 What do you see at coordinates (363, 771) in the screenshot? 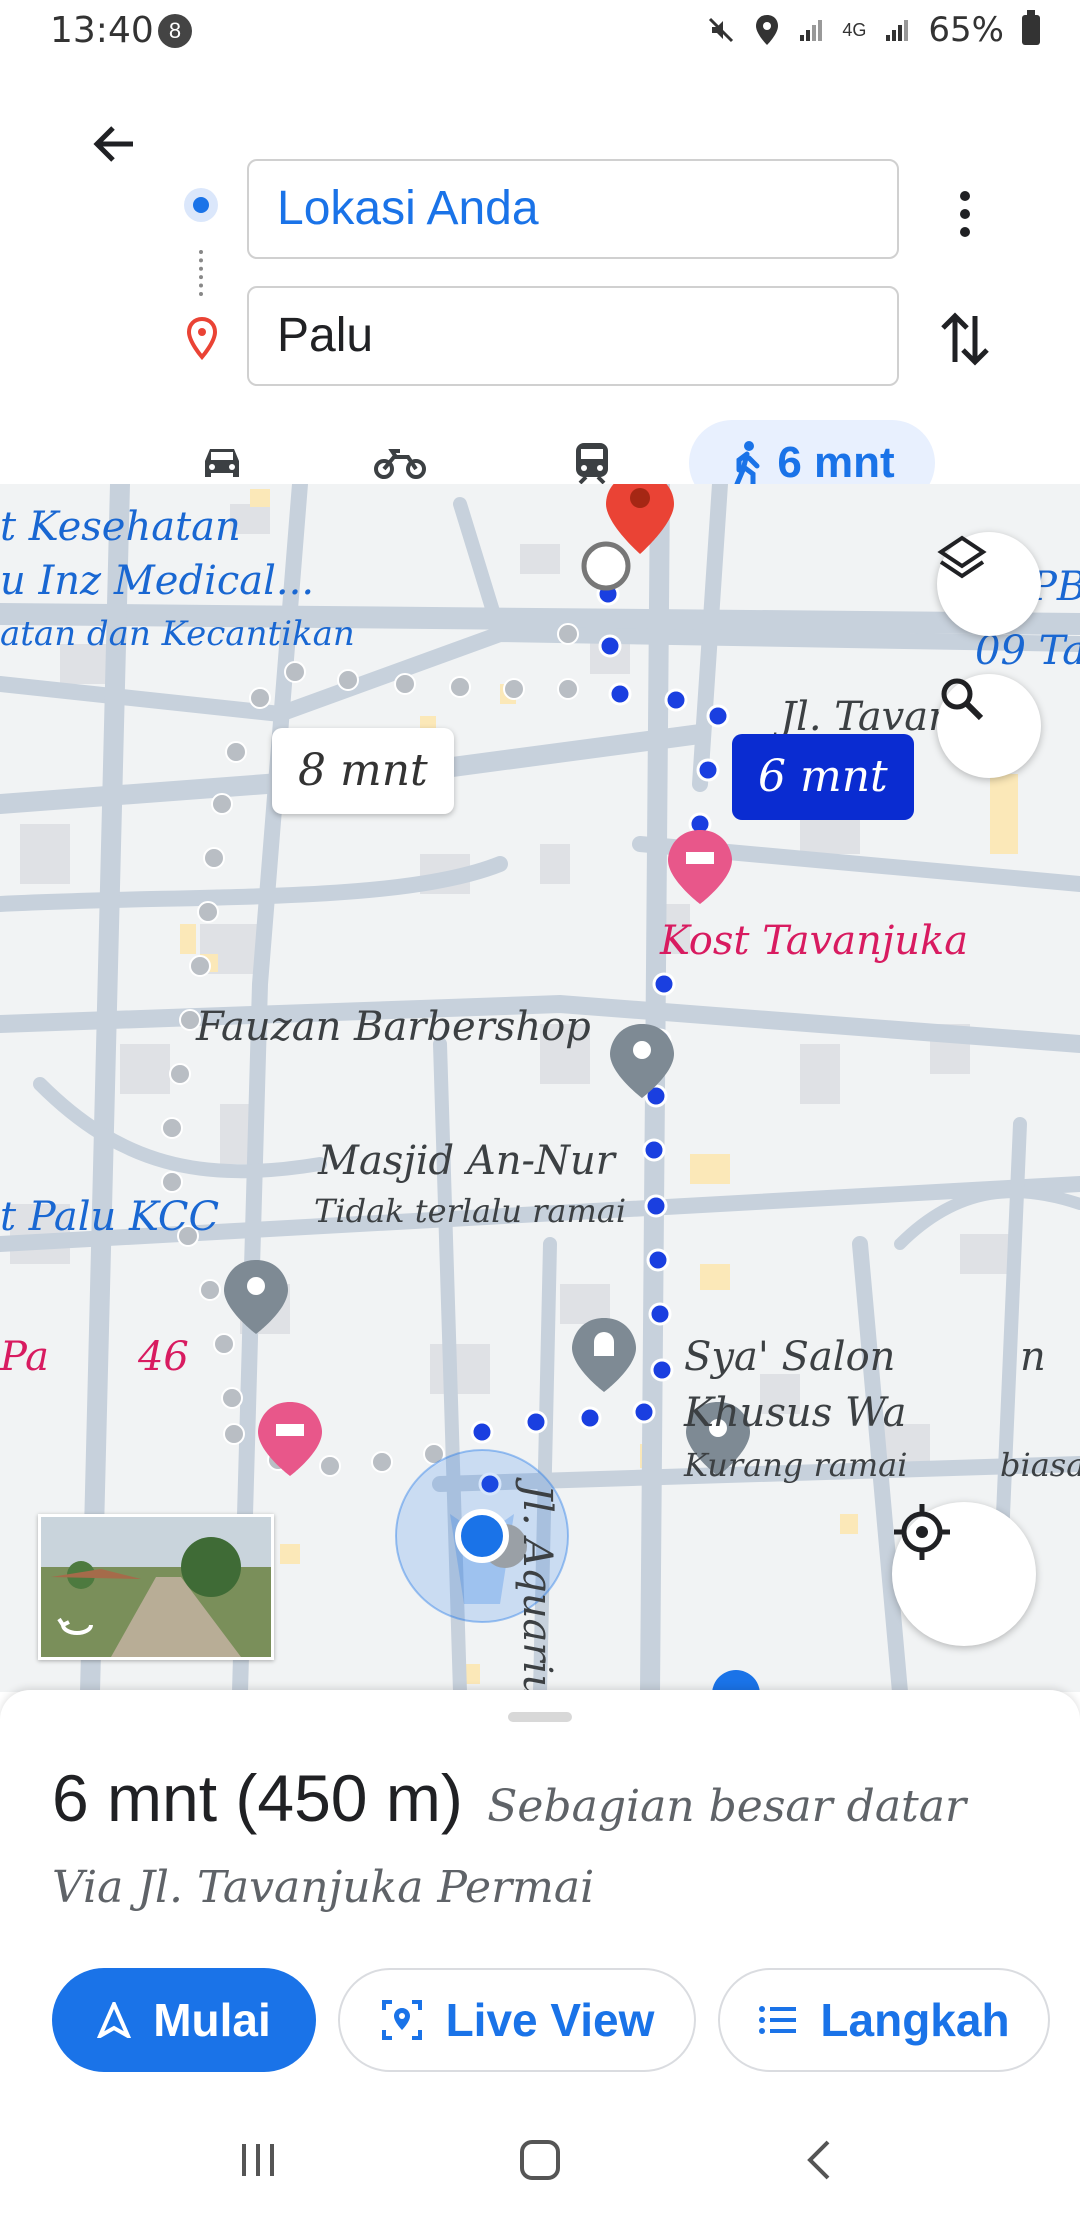
I see `alt-route-duration: 8 mnt` at bounding box center [363, 771].